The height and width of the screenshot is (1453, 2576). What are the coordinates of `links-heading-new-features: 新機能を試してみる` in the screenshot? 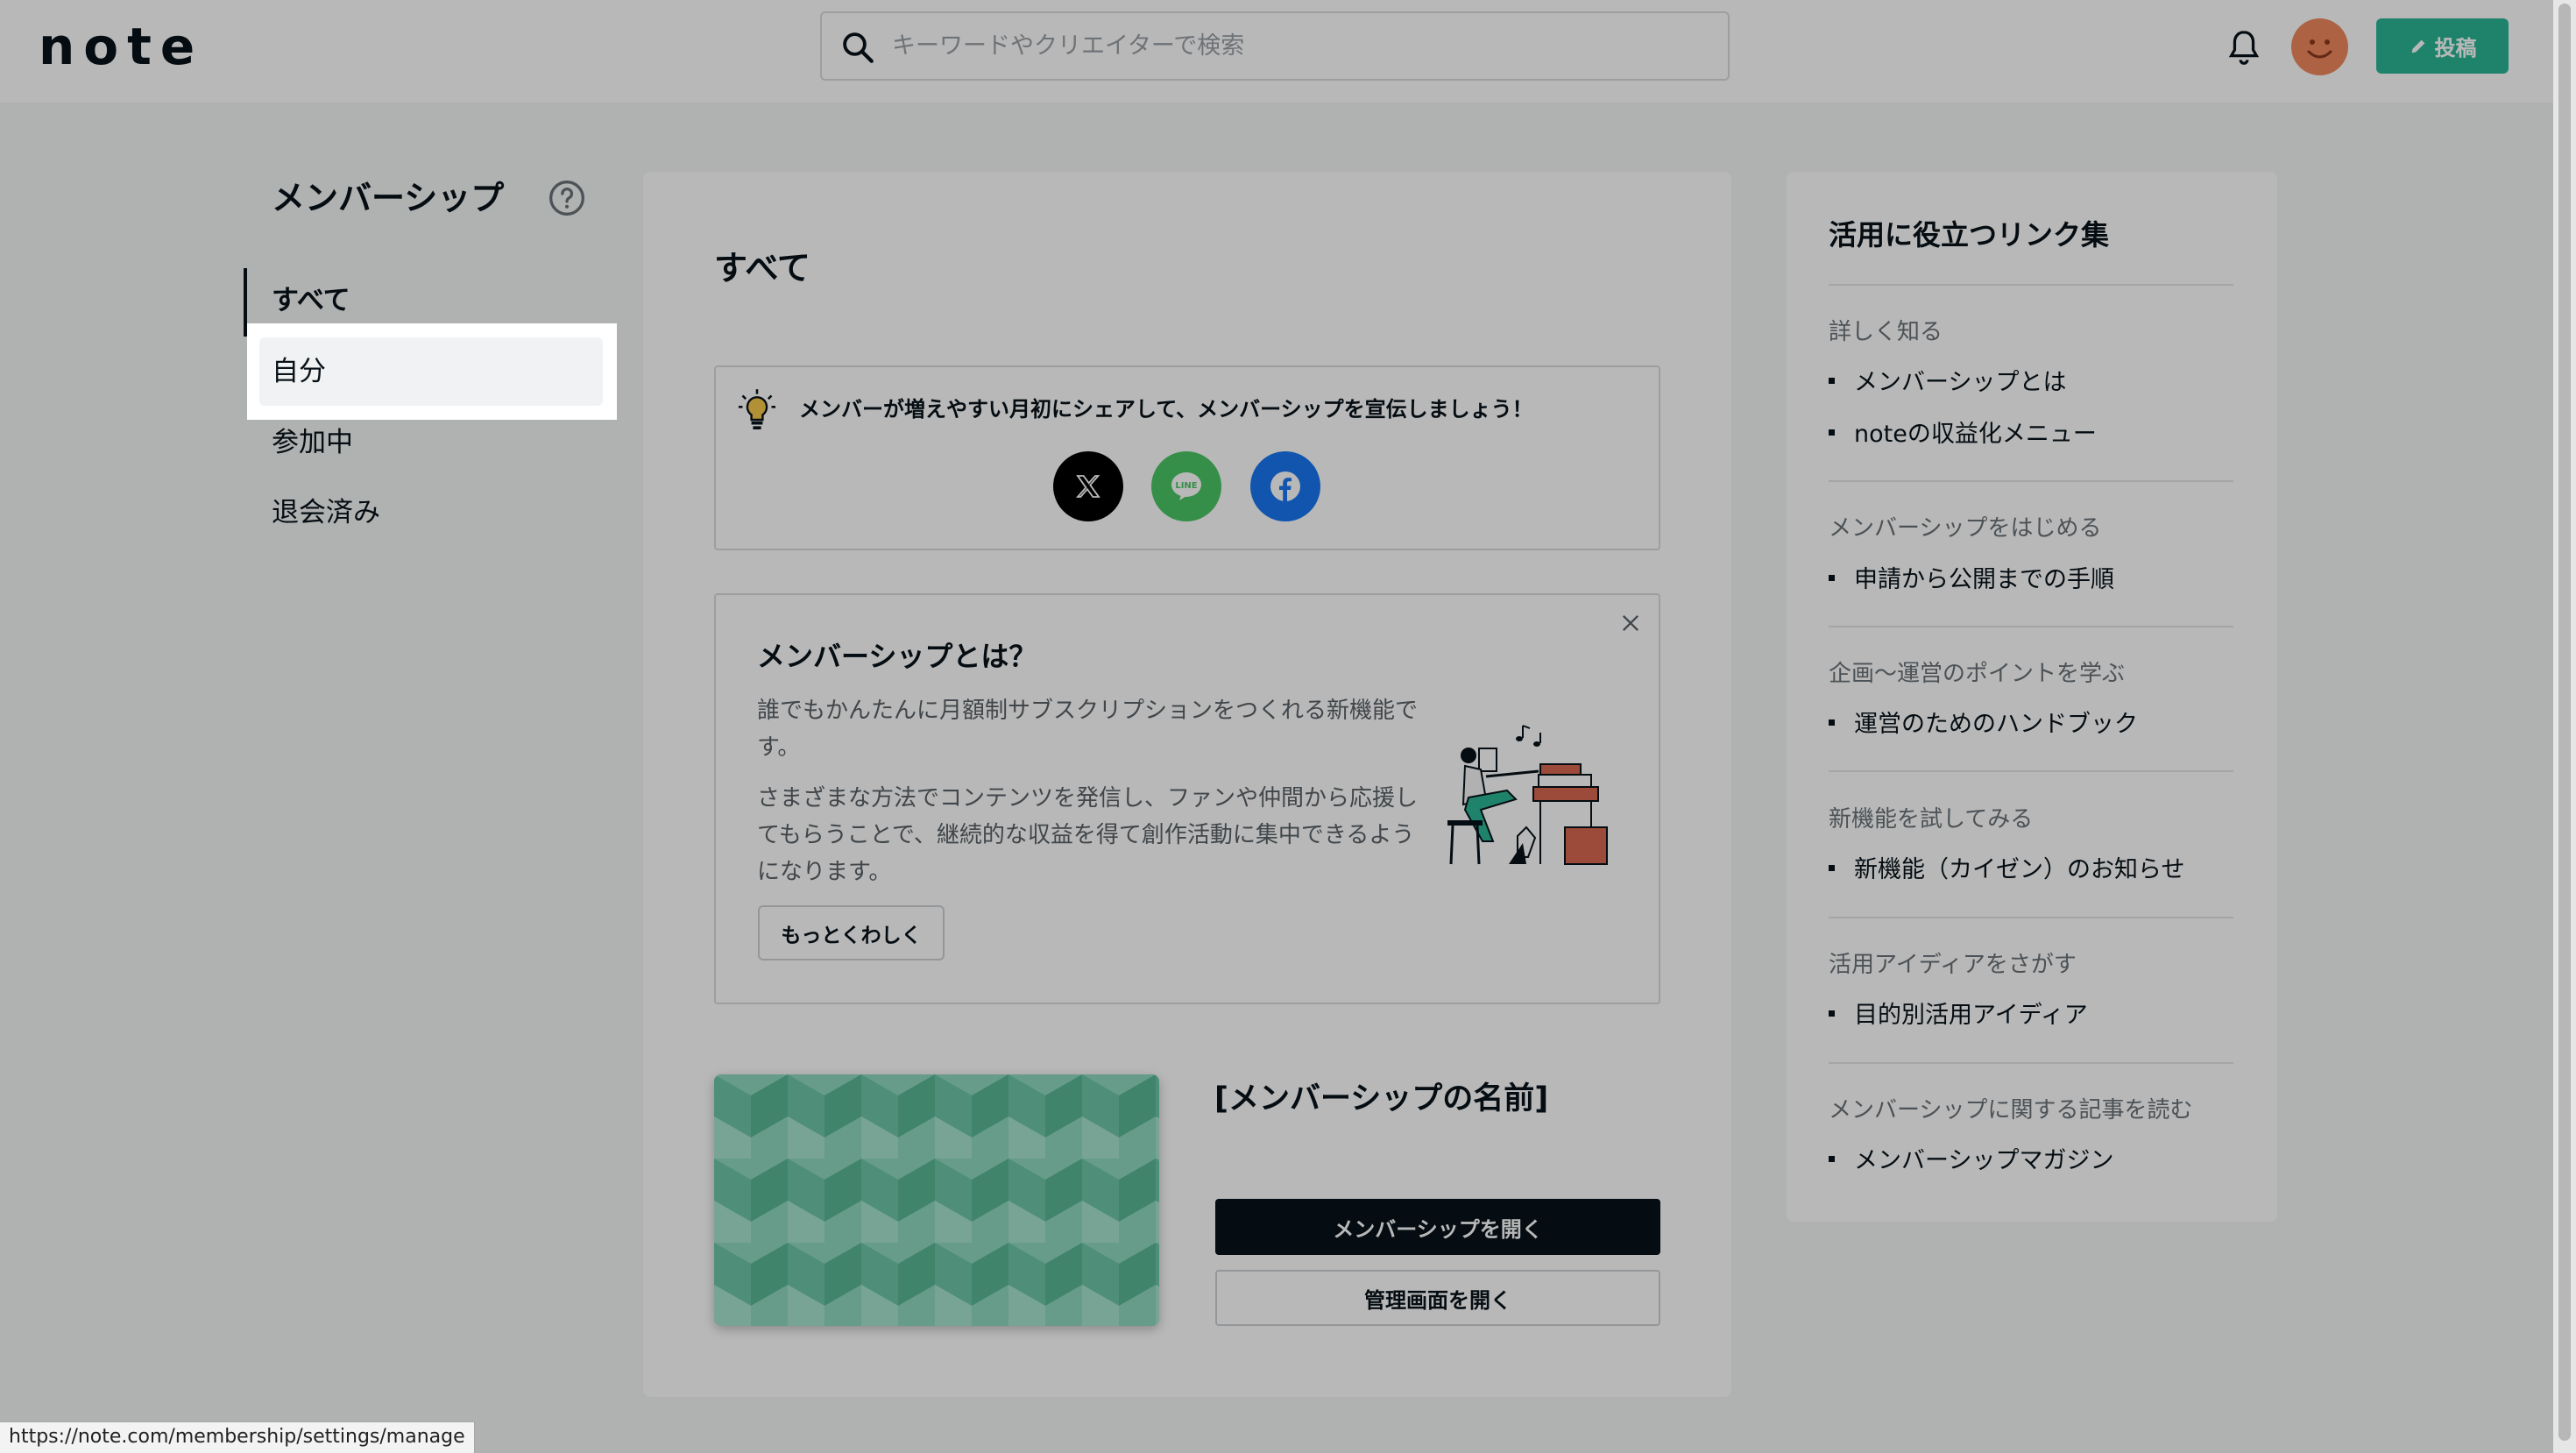 It's located at (1931, 819).